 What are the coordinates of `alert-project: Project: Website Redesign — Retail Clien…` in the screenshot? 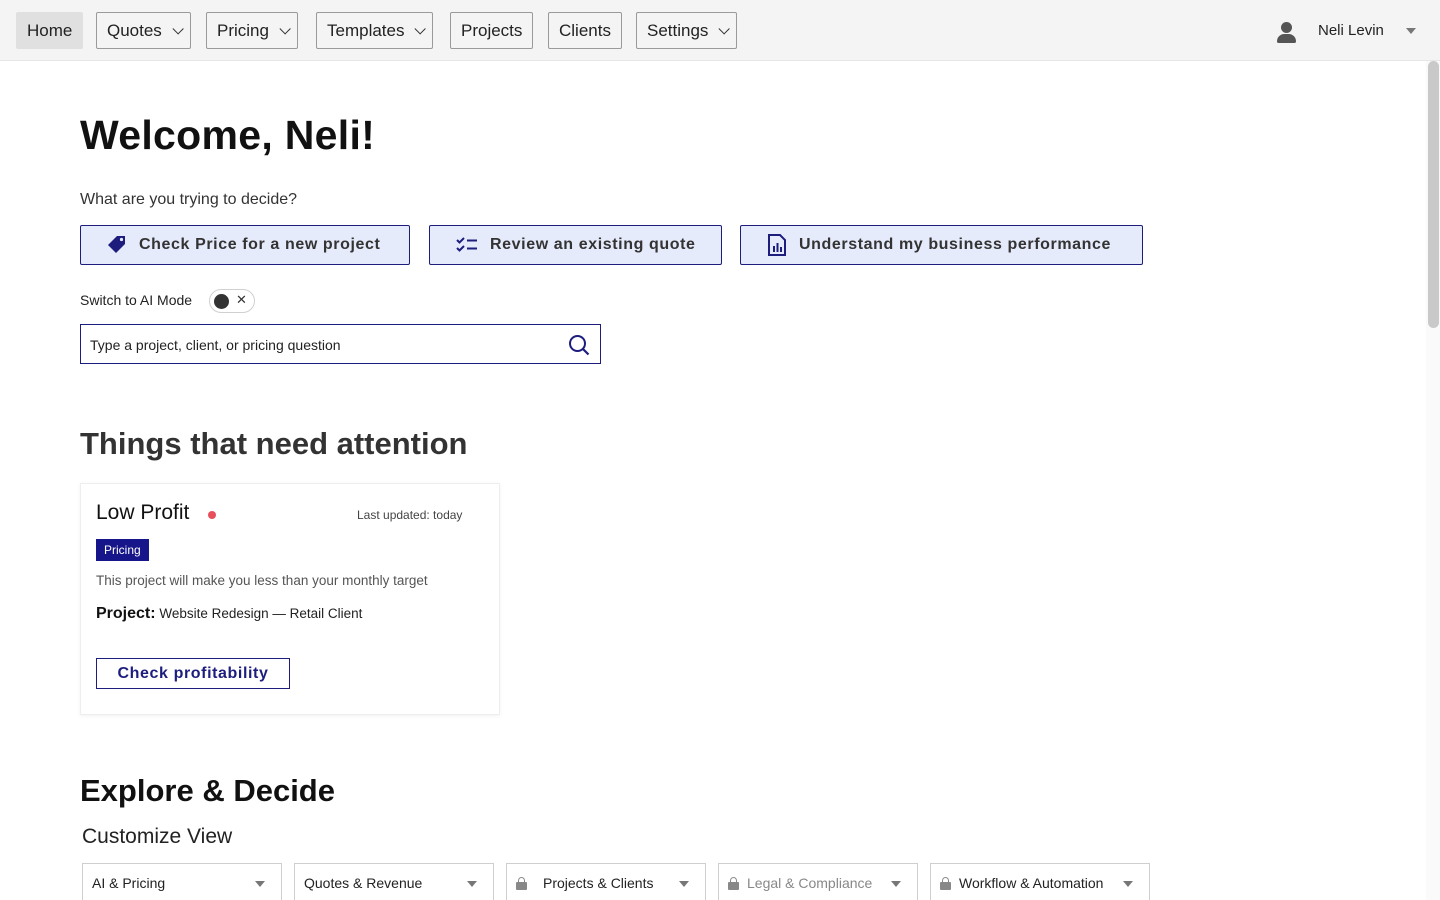 It's located at (229, 614).